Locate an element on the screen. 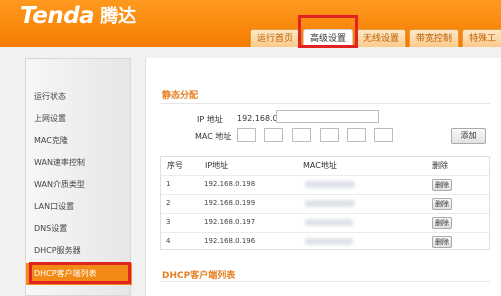  ip-last-octet-input is located at coordinates (327, 116).